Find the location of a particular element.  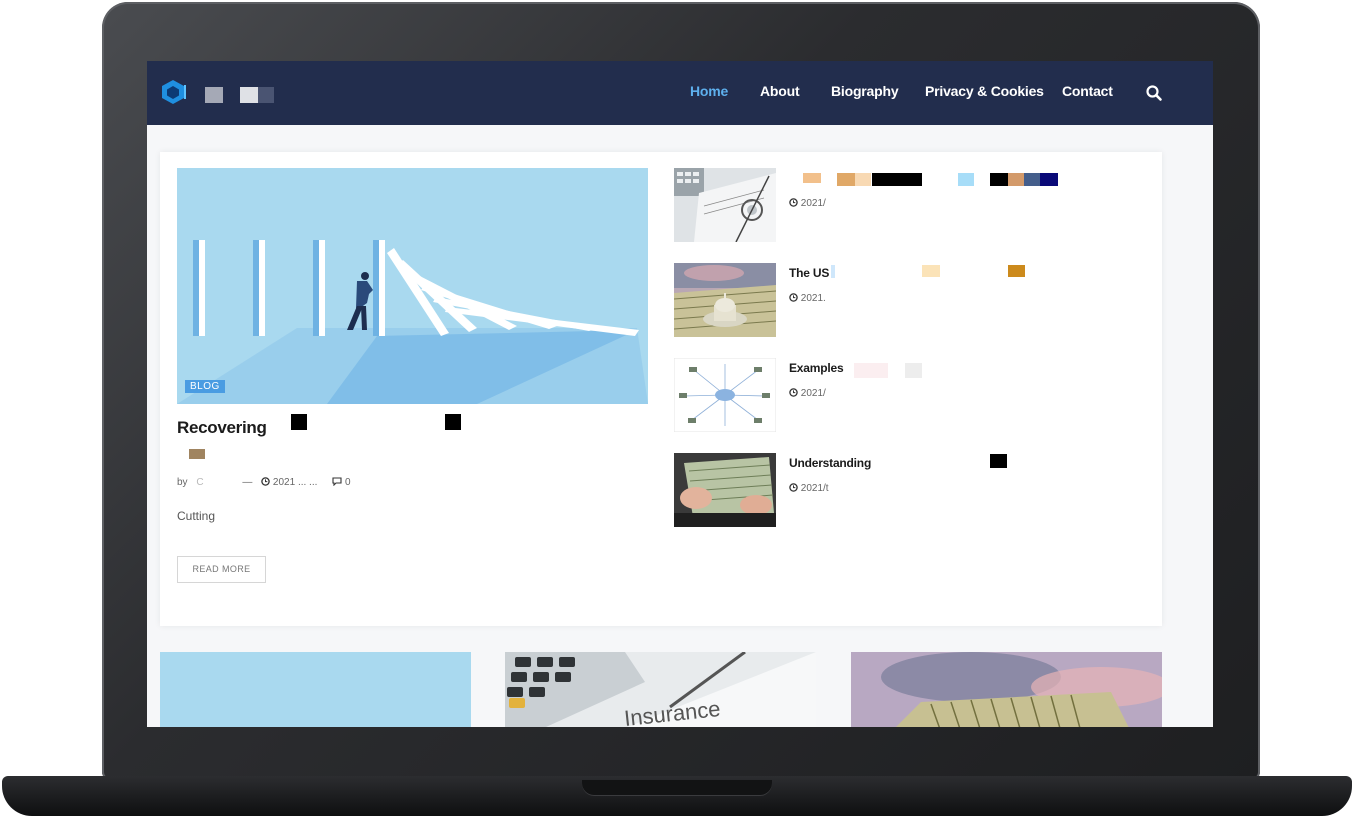

comment-icon is located at coordinates (337, 482).